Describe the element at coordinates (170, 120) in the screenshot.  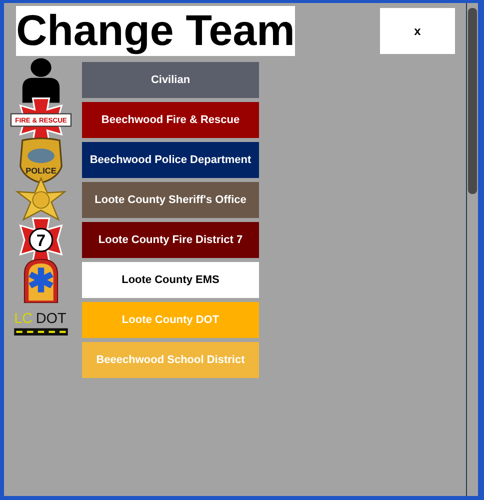
I see `team-button: Beechwood Fire & Rescue` at that location.